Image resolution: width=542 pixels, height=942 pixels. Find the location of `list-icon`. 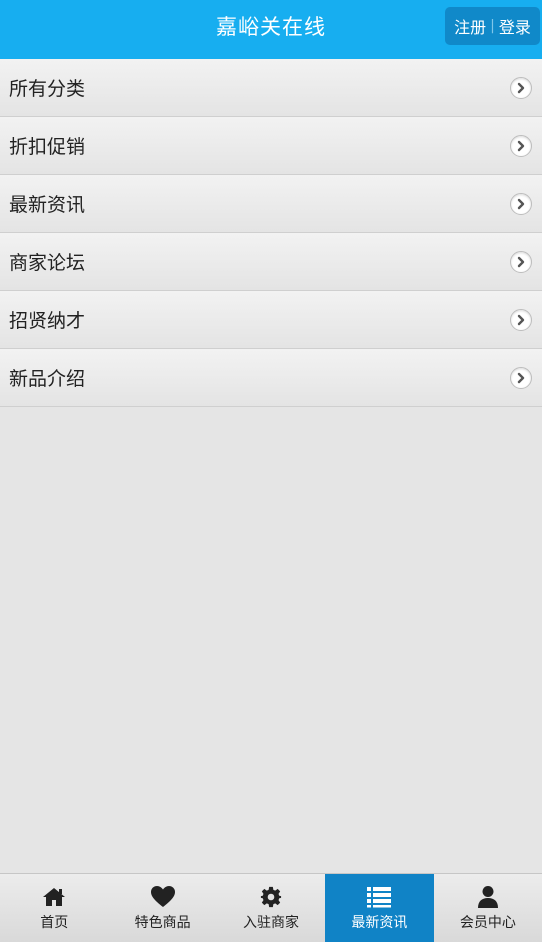

list-icon is located at coordinates (379, 897).